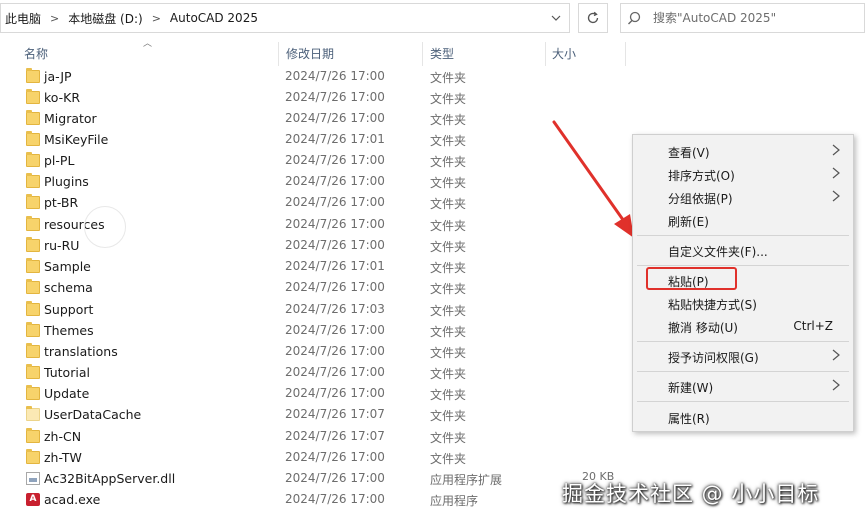  Describe the element at coordinates (743, 151) in the screenshot. I see `menu-item-view: 查看(V)` at that location.